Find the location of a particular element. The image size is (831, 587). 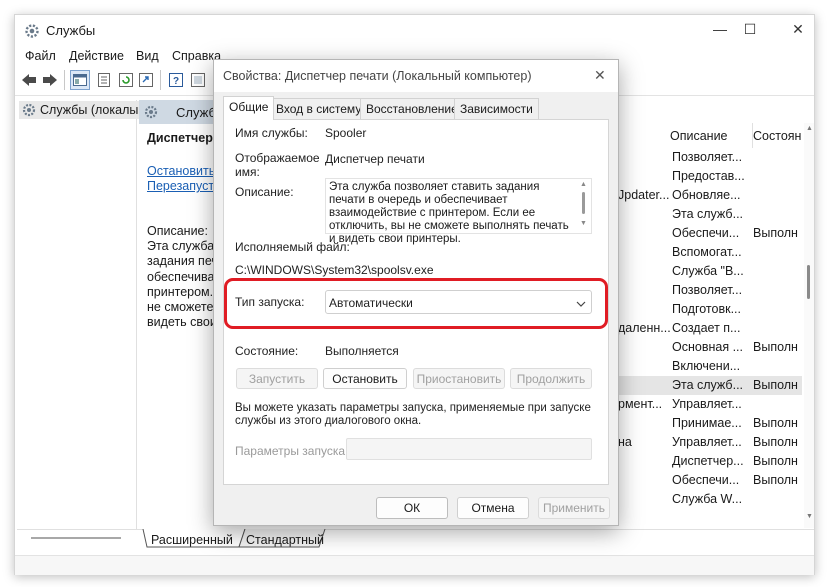

help-icon: ? is located at coordinates (176, 80).